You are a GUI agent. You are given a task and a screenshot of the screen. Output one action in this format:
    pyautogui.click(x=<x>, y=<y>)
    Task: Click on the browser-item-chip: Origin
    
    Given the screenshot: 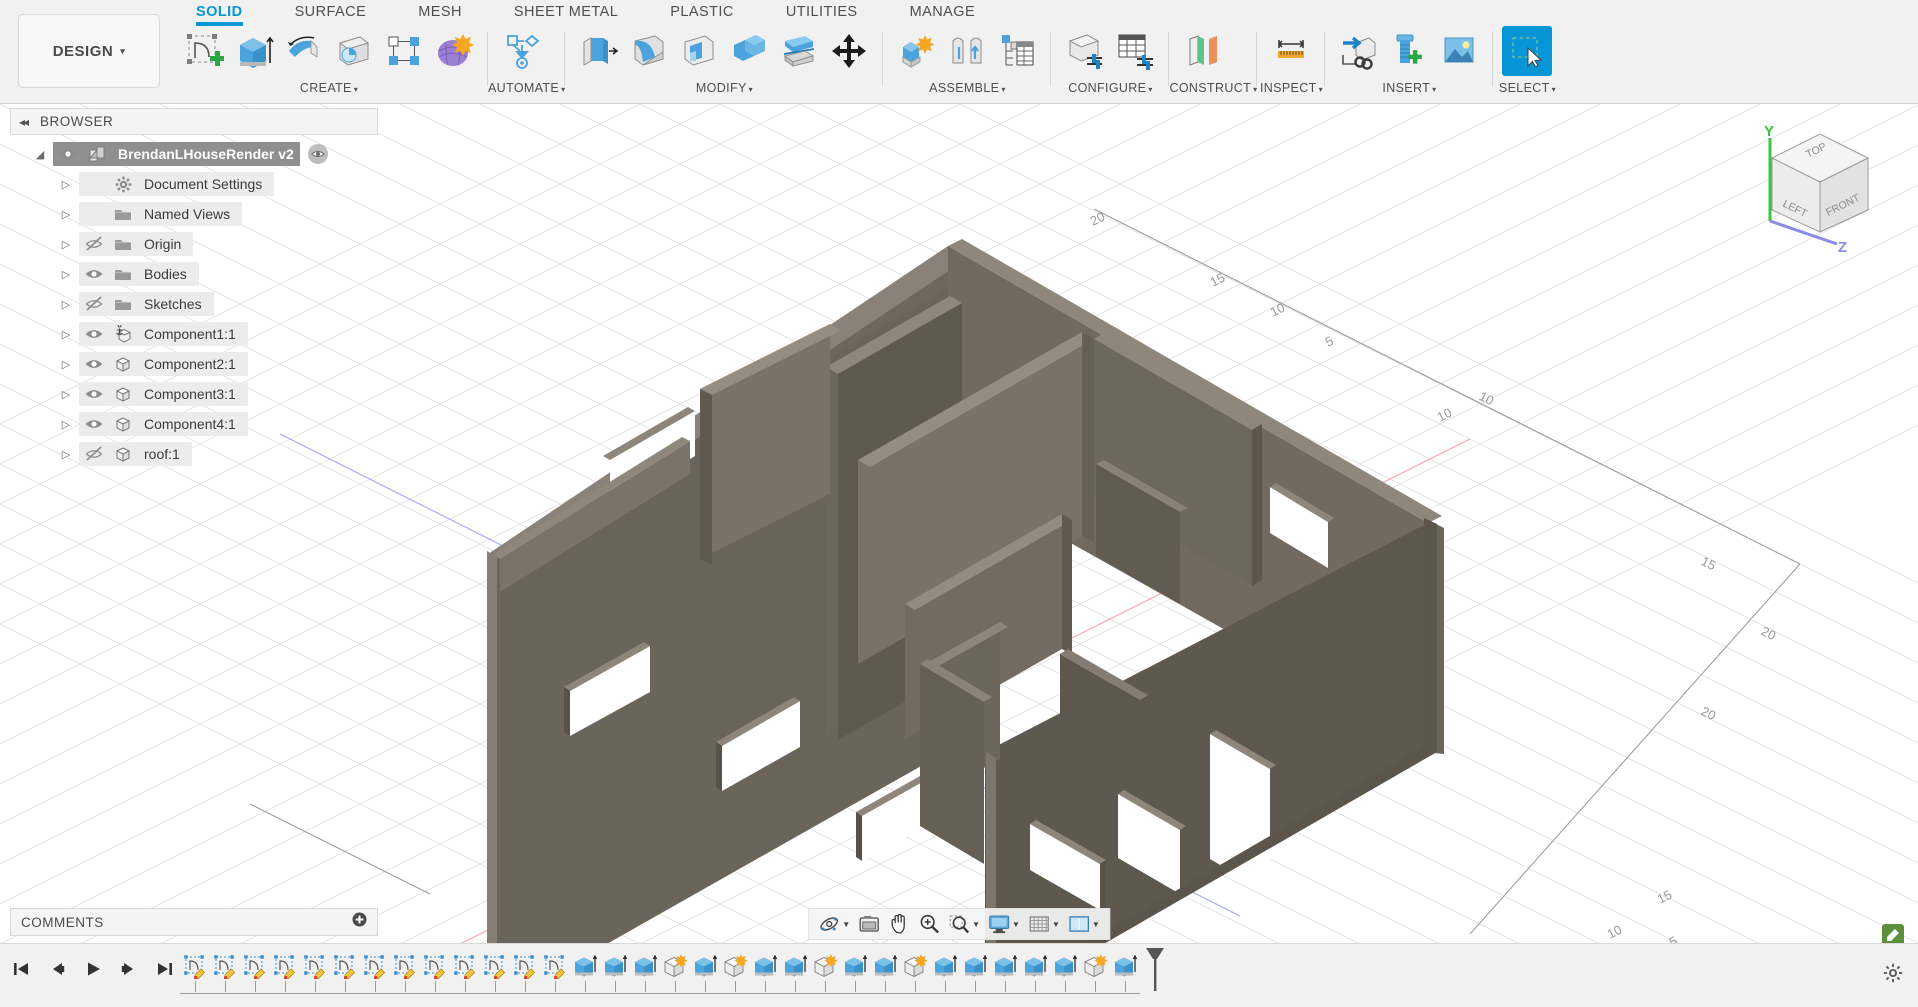 What is the action you would take?
    pyautogui.click(x=136, y=244)
    